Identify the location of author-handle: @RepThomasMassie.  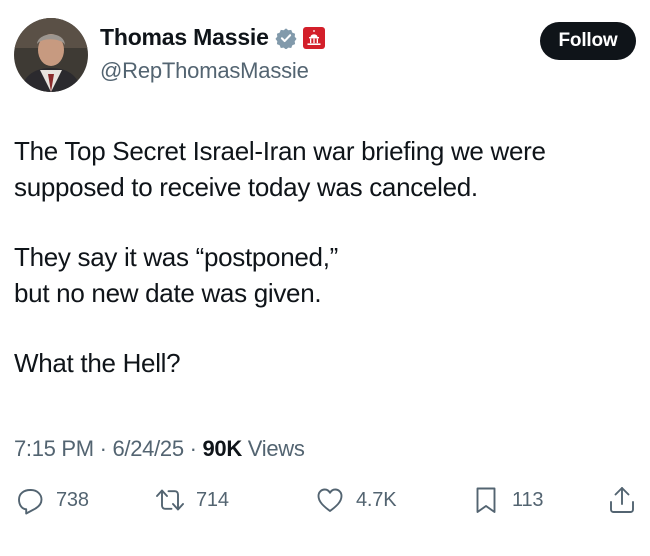
(212, 71).